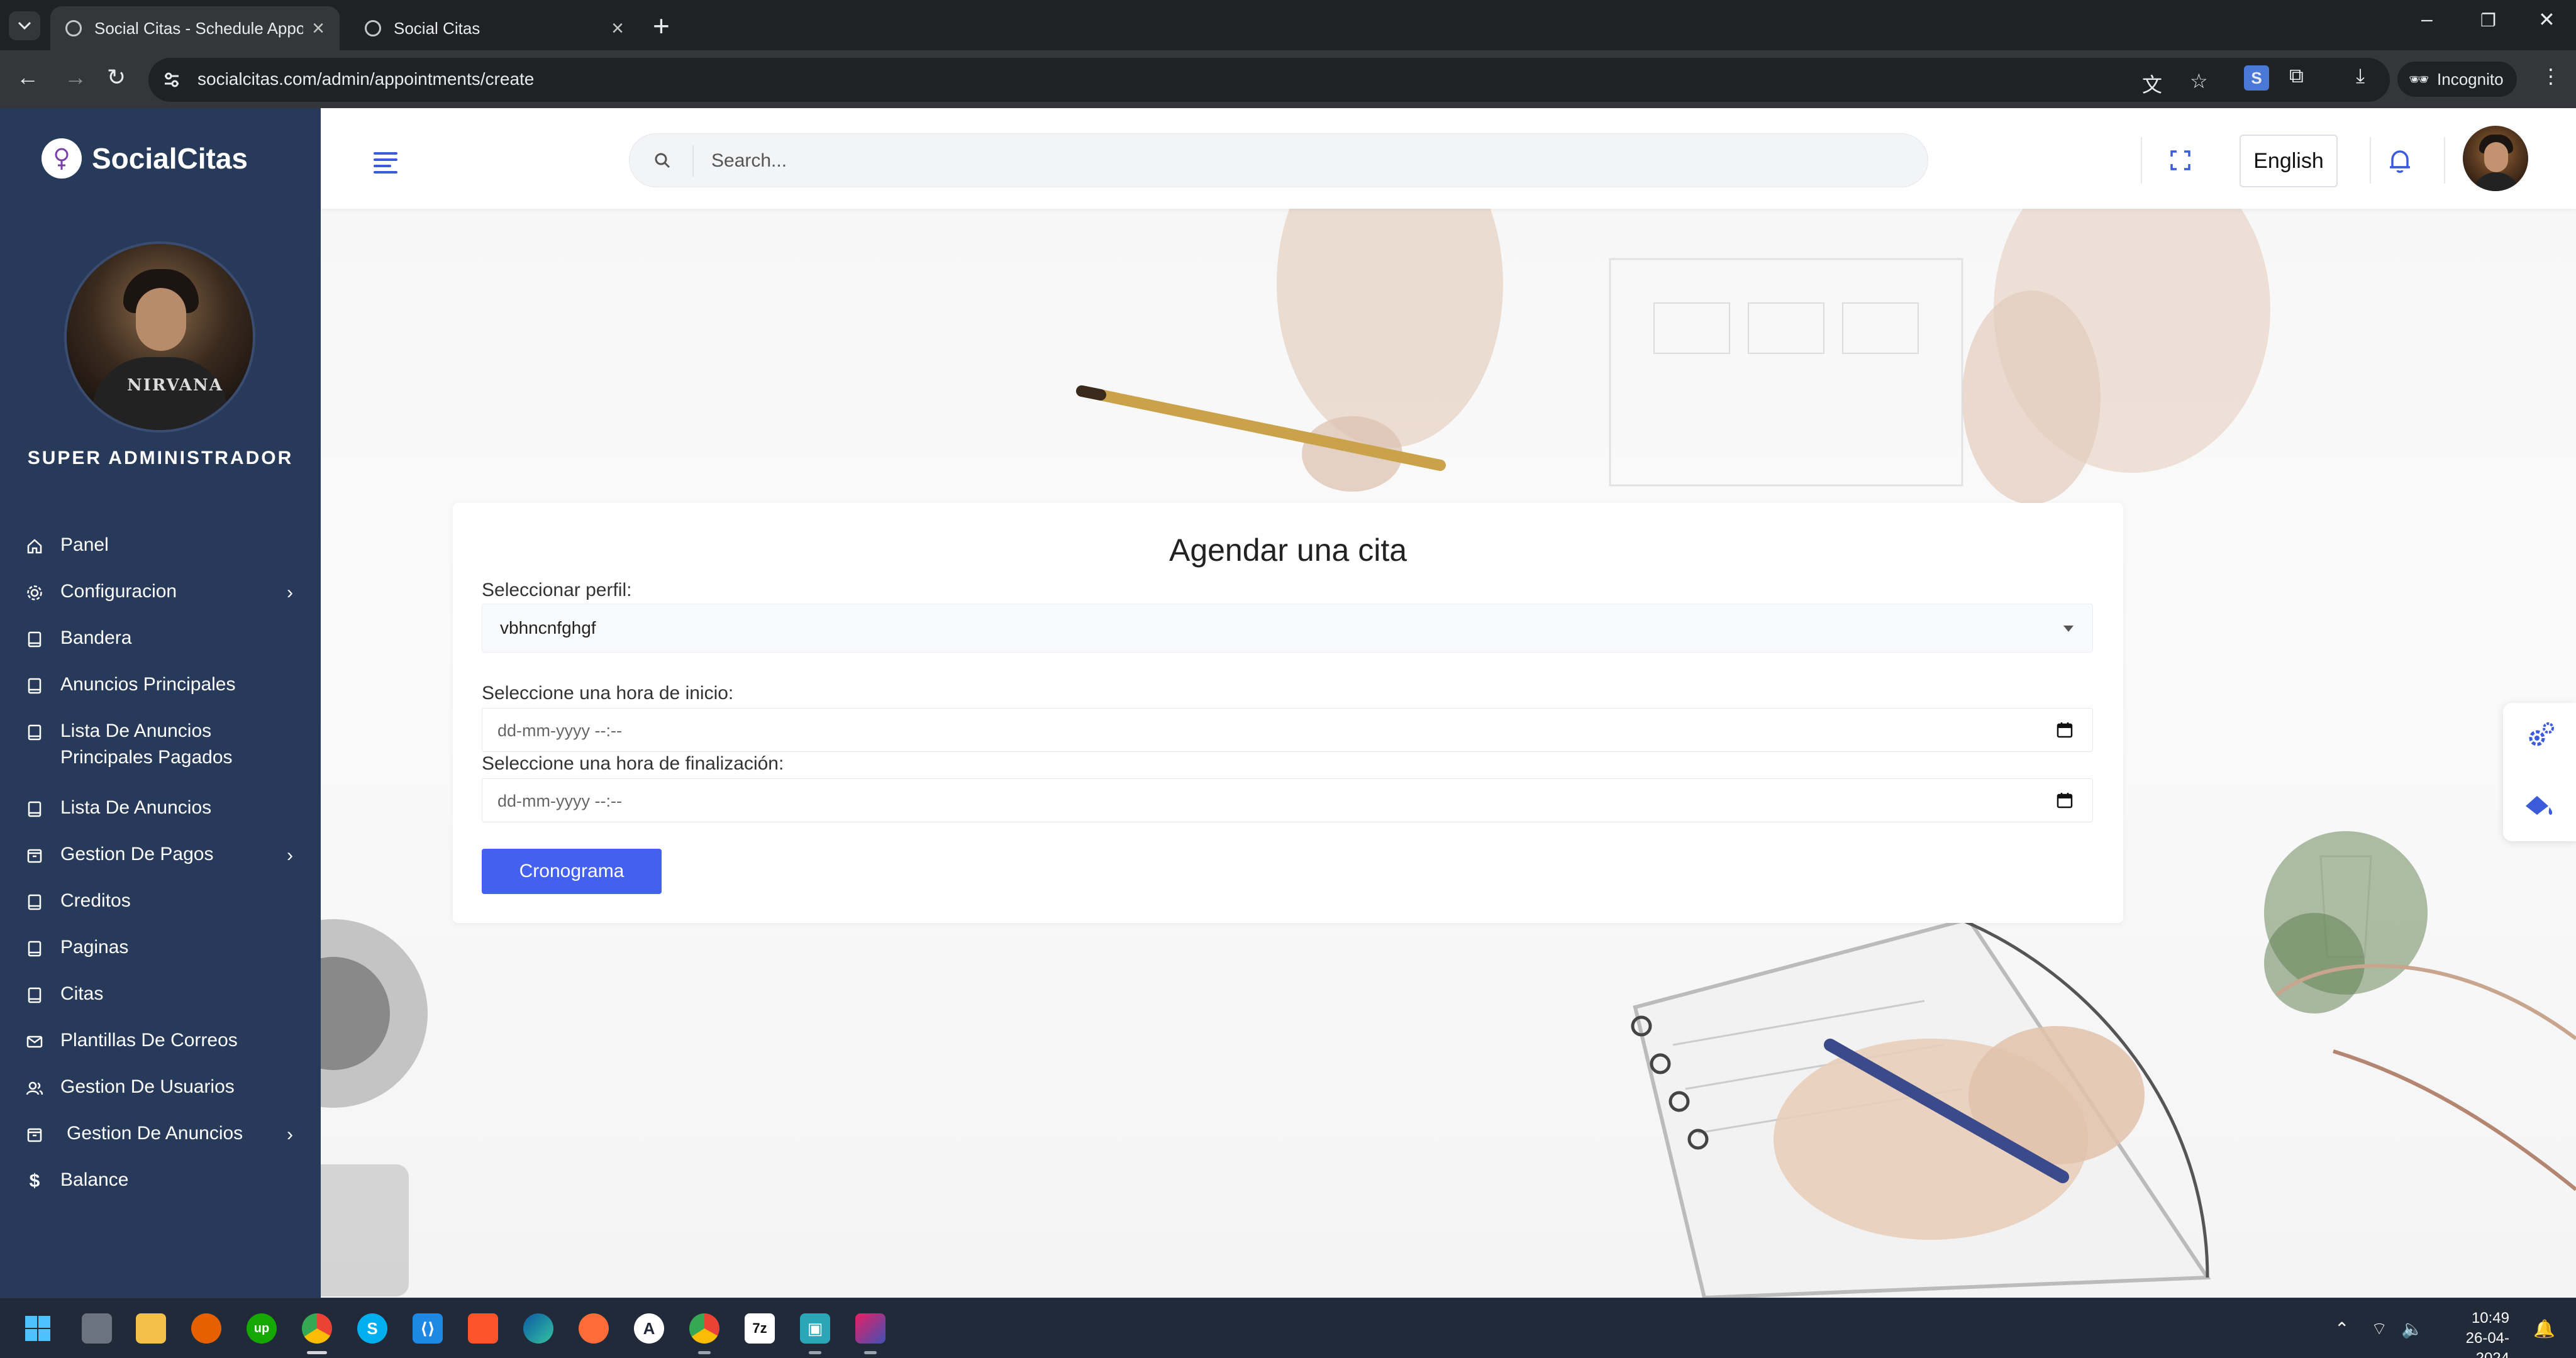  What do you see at coordinates (649, 1328) in the screenshot?
I see `app-store-icon: A` at bounding box center [649, 1328].